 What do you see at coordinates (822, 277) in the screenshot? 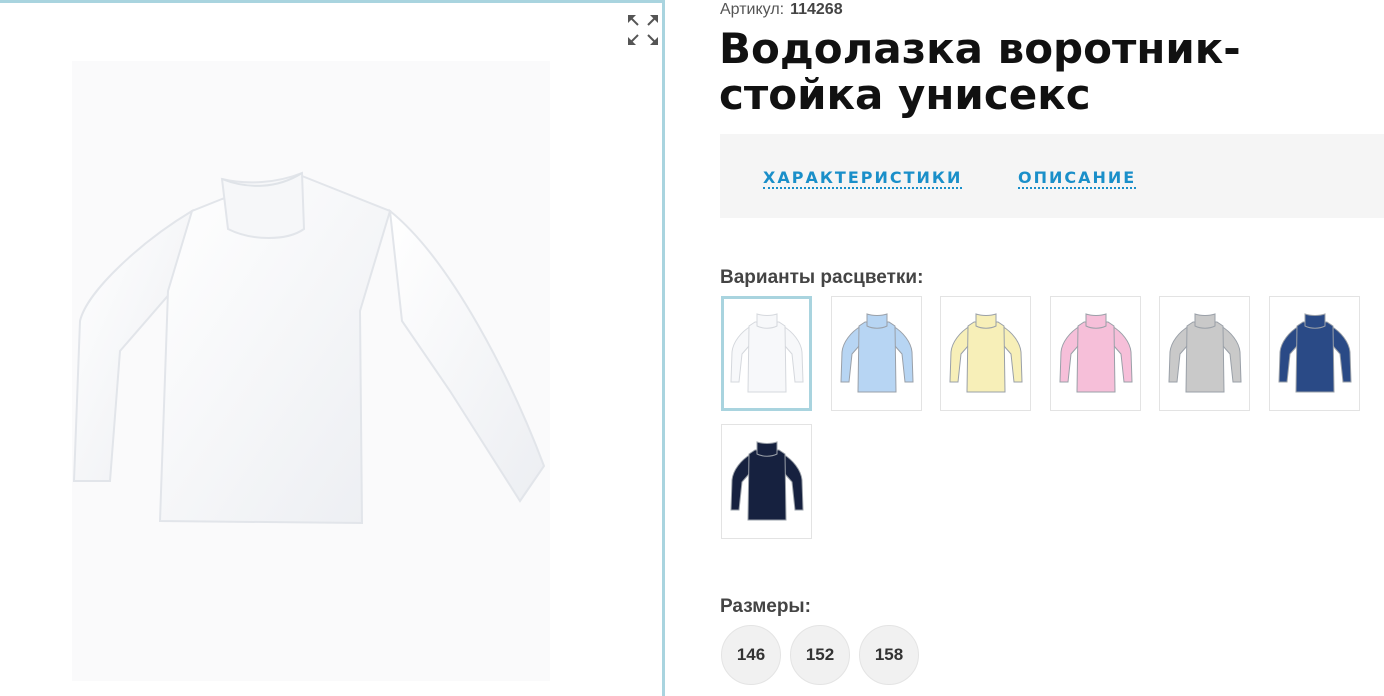
I see `colors-label: Варианты расцветки:` at bounding box center [822, 277].